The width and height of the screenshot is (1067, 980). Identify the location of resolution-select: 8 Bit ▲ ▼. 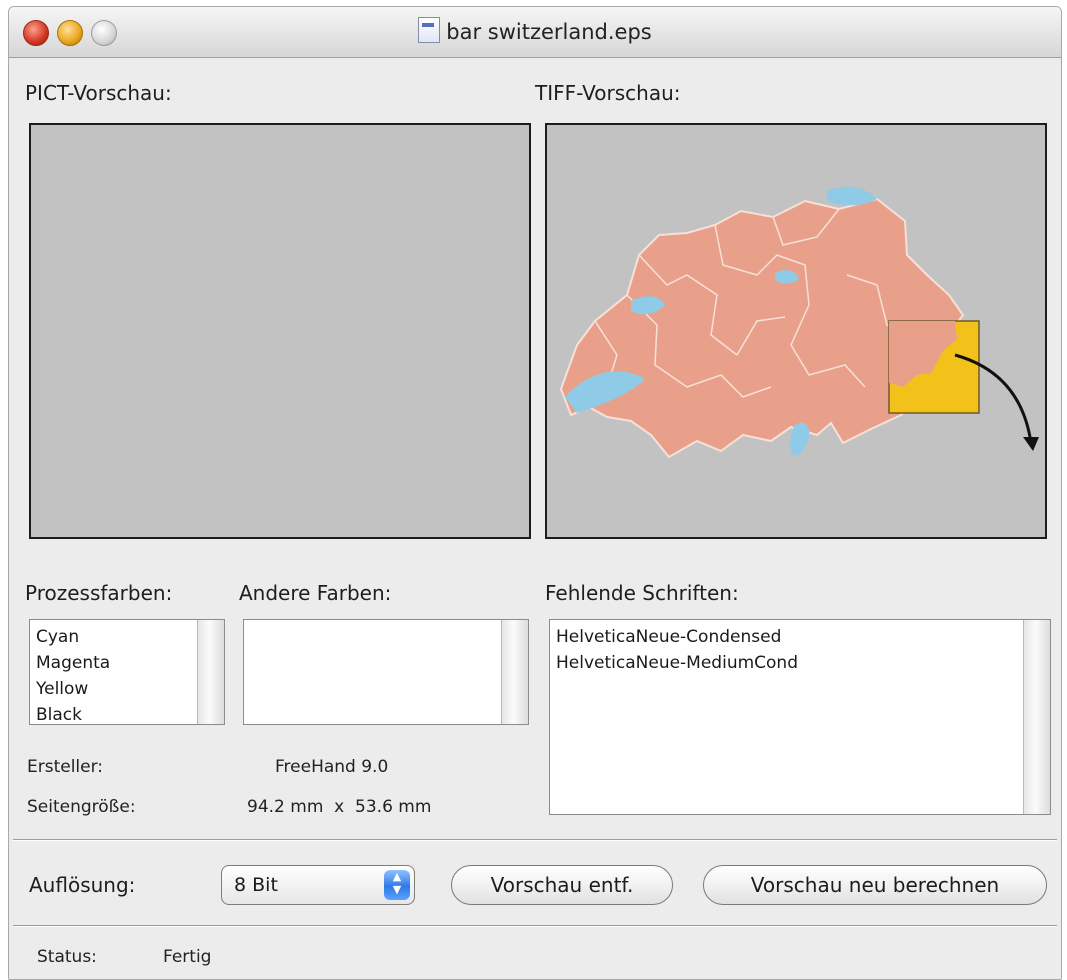
(318, 885).